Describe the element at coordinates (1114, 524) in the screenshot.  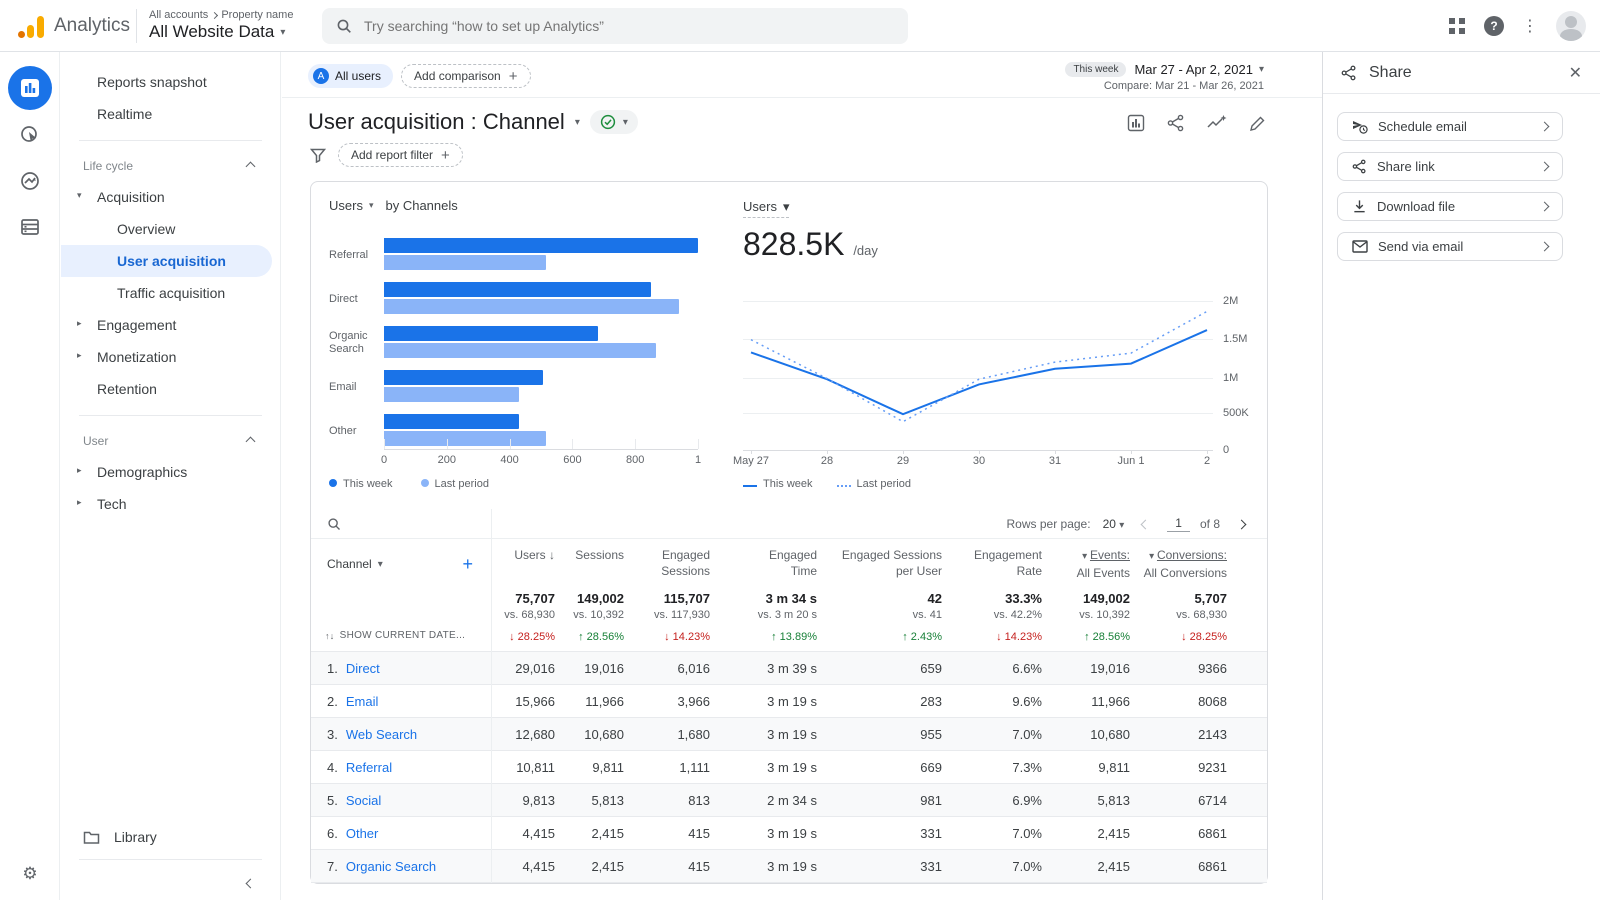
I see `rows-per-page-select: 20 ▾` at that location.